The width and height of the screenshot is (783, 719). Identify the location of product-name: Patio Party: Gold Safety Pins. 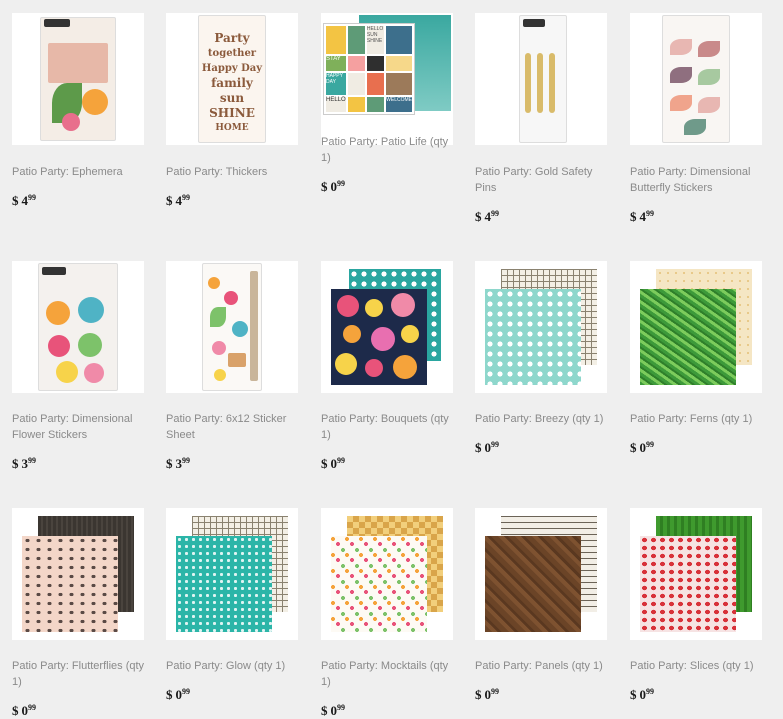
(544, 180).